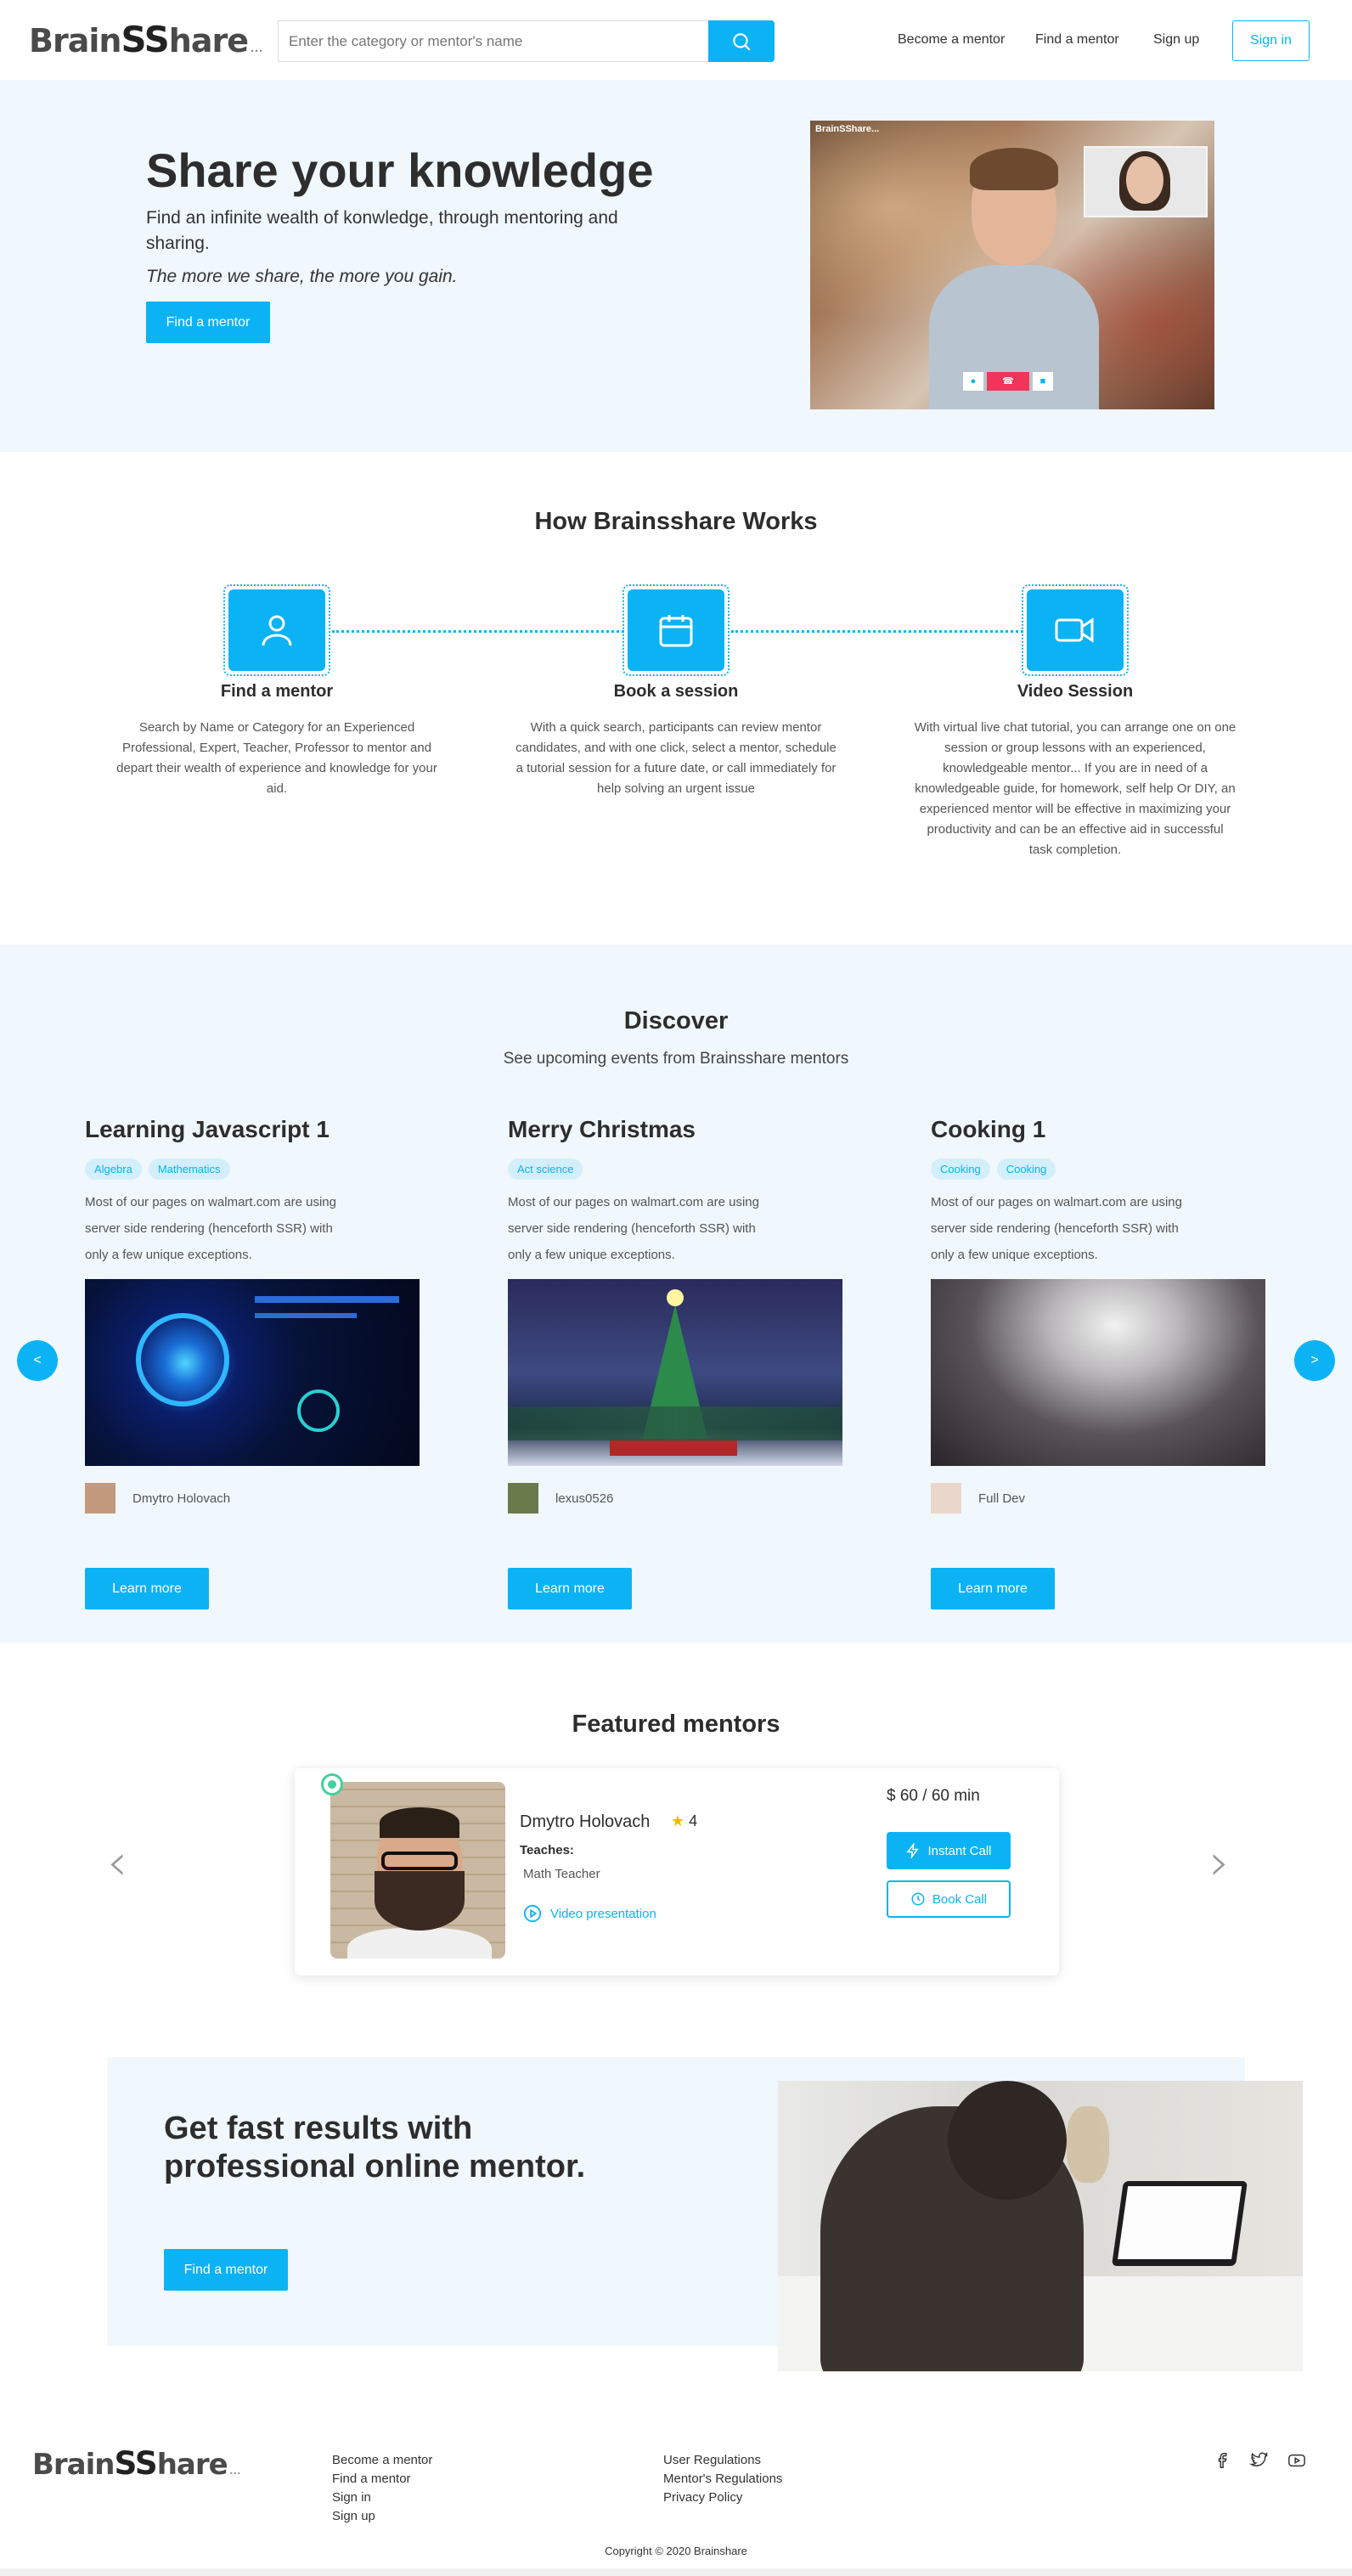  I want to click on video-presentation-link: Video presentation, so click(589, 1913).